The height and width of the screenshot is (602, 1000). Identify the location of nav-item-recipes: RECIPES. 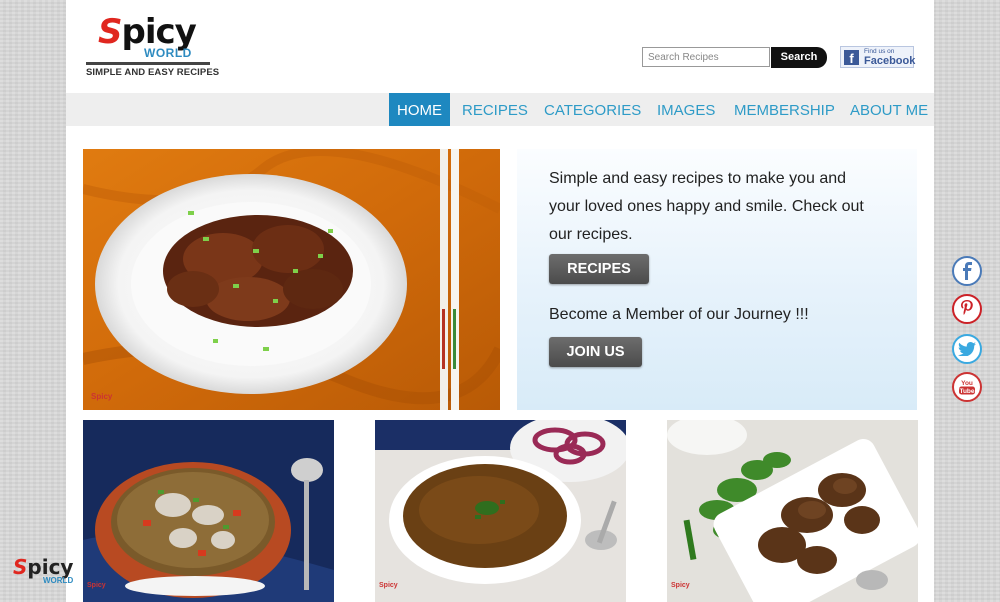
(495, 109).